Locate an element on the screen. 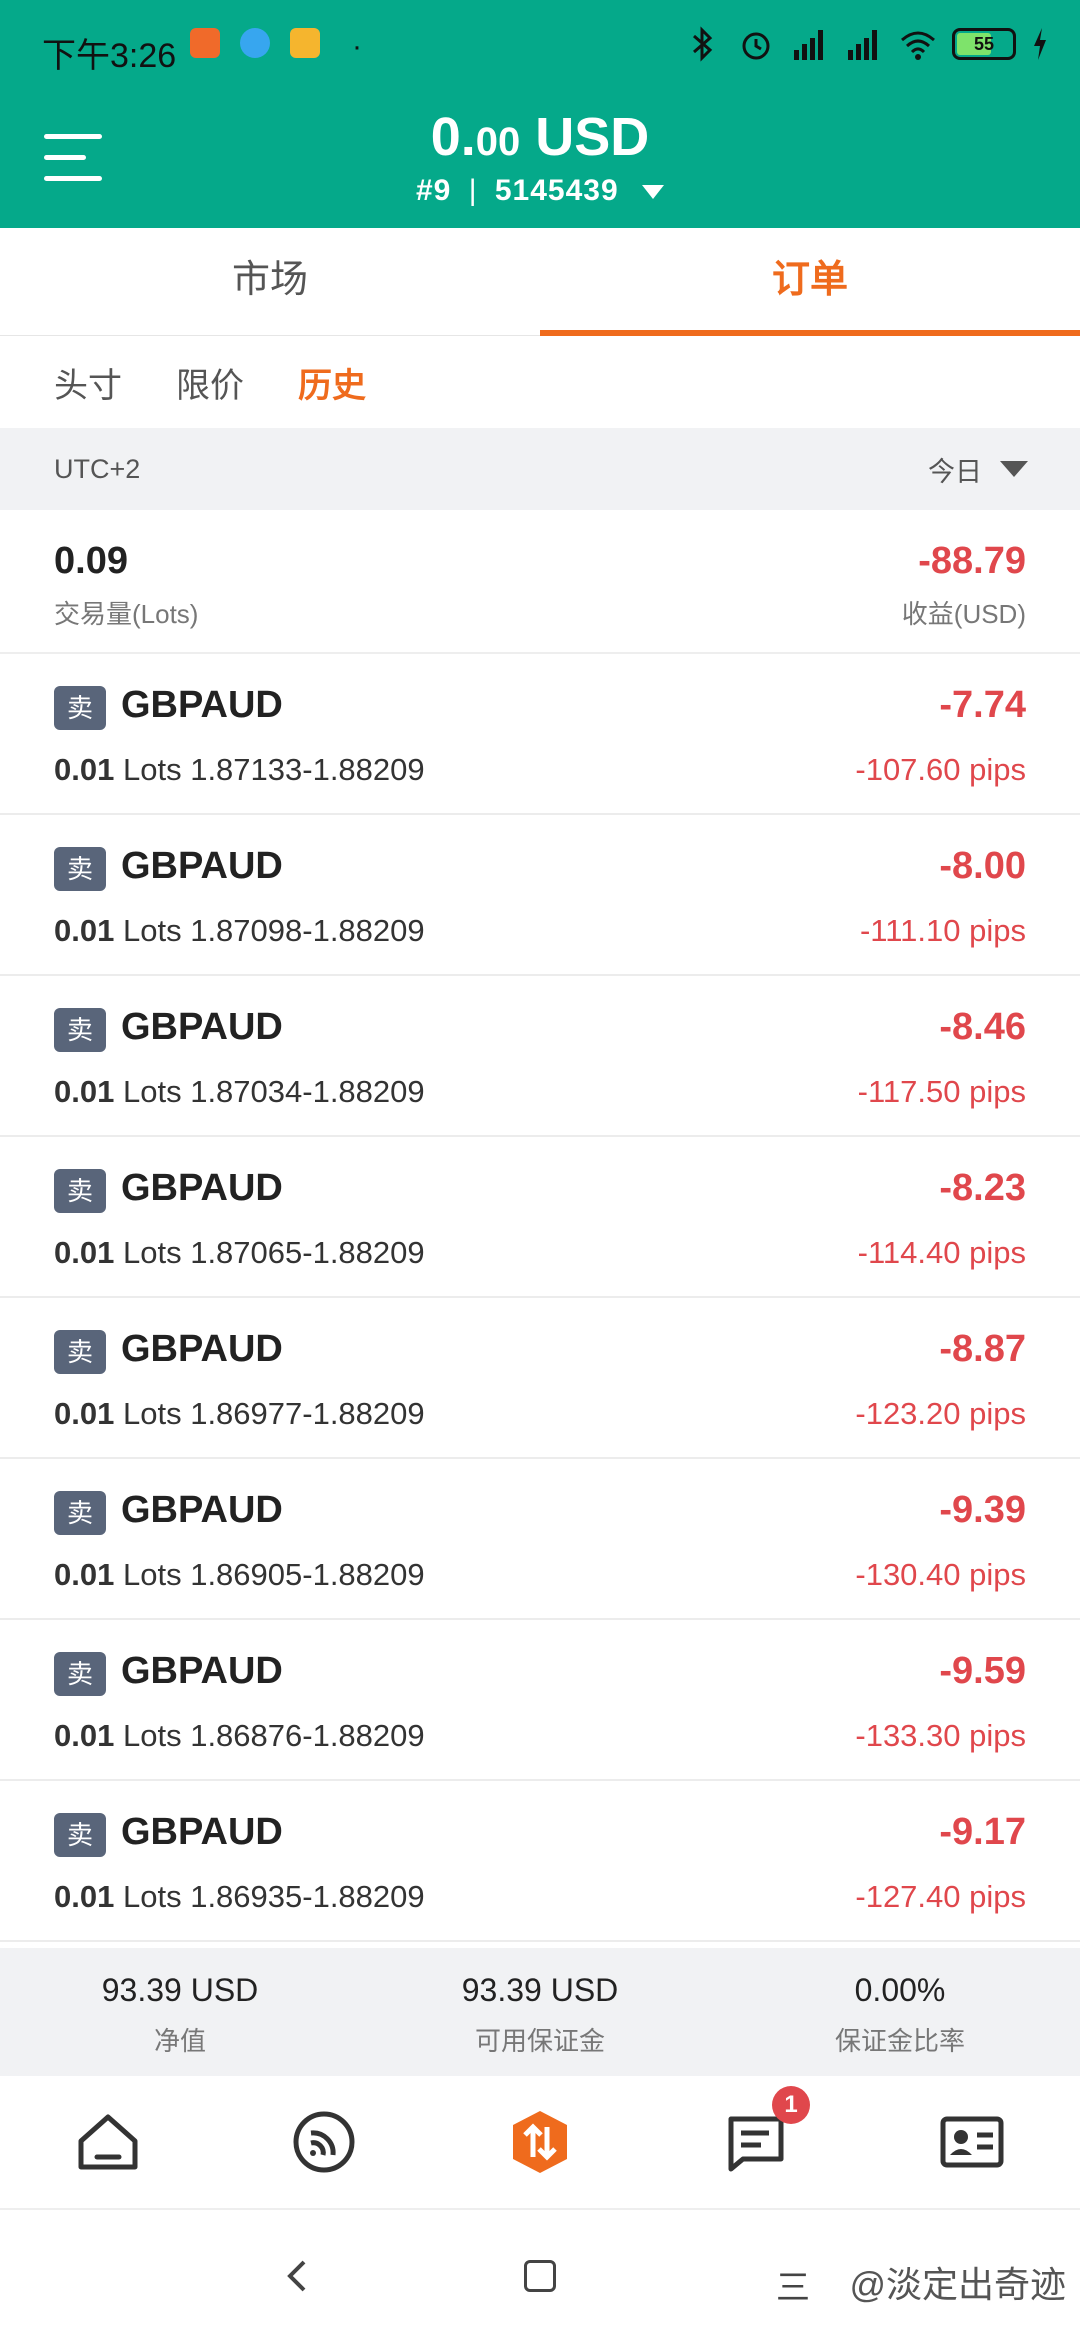 This screenshot has width=1080, height=2340. stat-value: 0.00% is located at coordinates (900, 1990).